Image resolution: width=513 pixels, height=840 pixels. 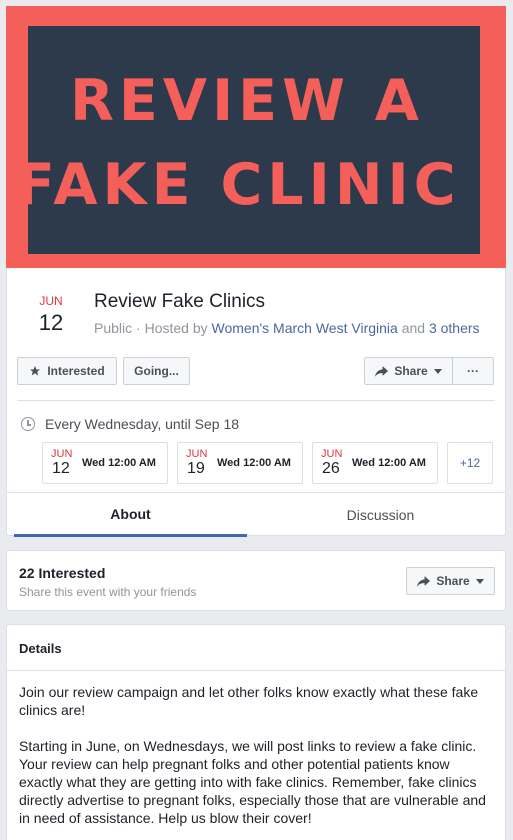 What do you see at coordinates (108, 592) in the screenshot?
I see `interested-subtitle: Share this event with your friends` at bounding box center [108, 592].